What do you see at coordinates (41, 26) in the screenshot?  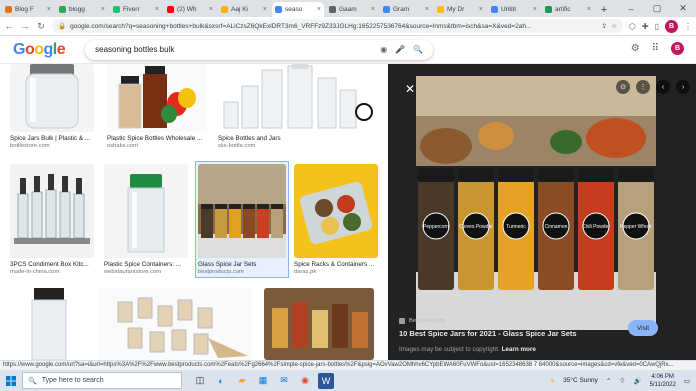 I see `reload-icon: ↻` at bounding box center [41, 26].